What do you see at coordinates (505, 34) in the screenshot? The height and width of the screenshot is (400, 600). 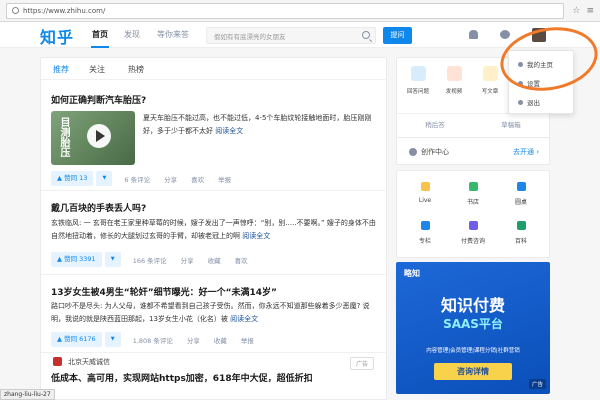 I see `message-icon` at bounding box center [505, 34].